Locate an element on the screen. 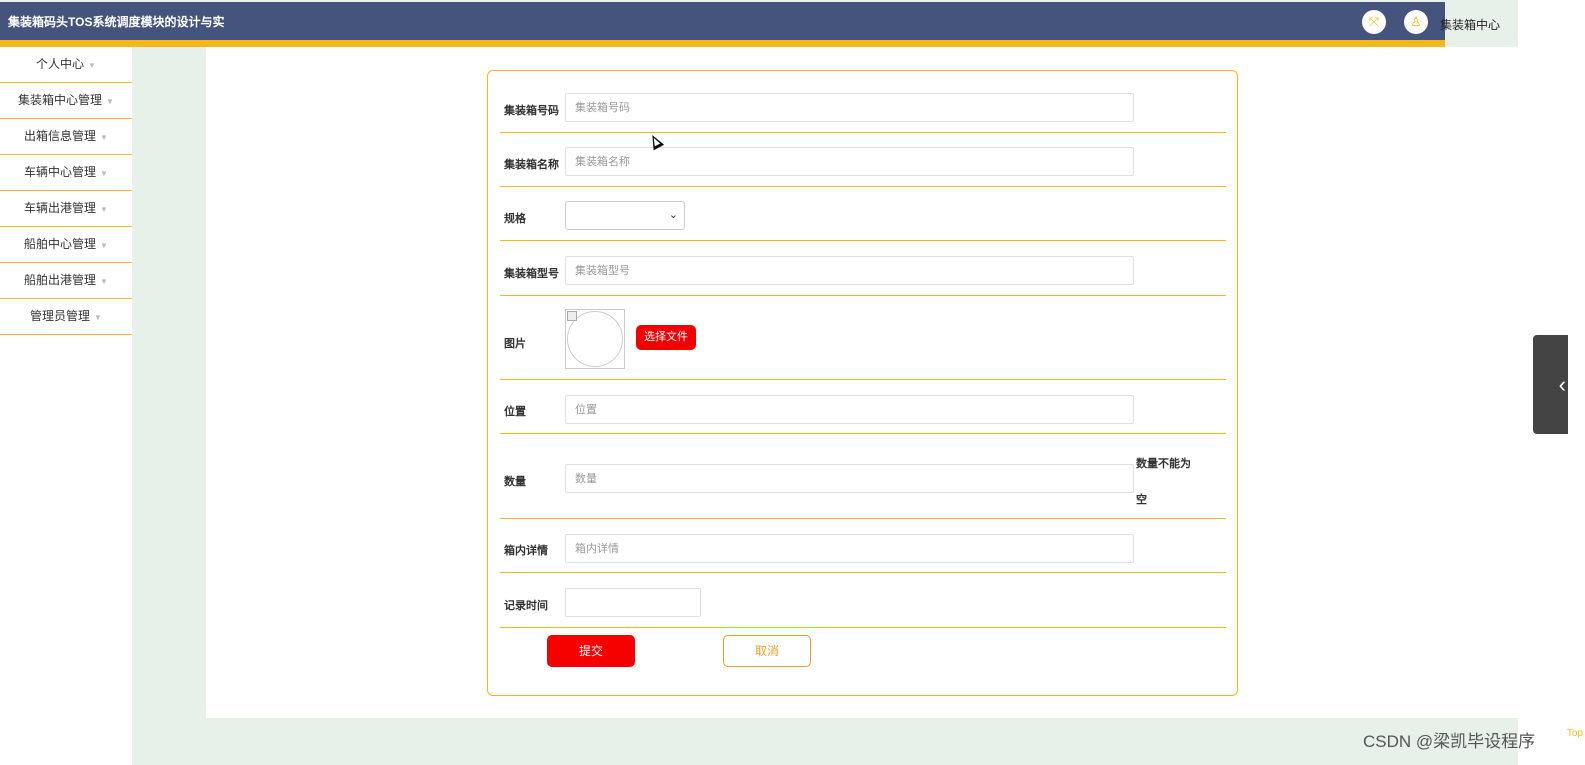 The height and width of the screenshot is (765, 1585). form-row-details: 箱内详情 is located at coordinates (863, 546).